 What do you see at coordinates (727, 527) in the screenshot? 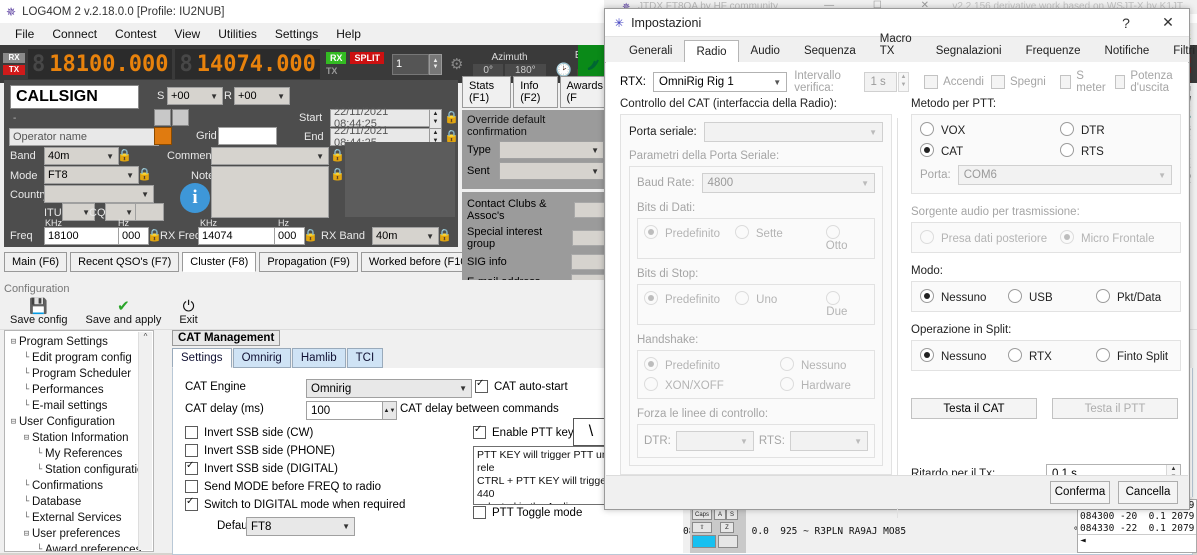
I see `key-z: Z` at bounding box center [727, 527].